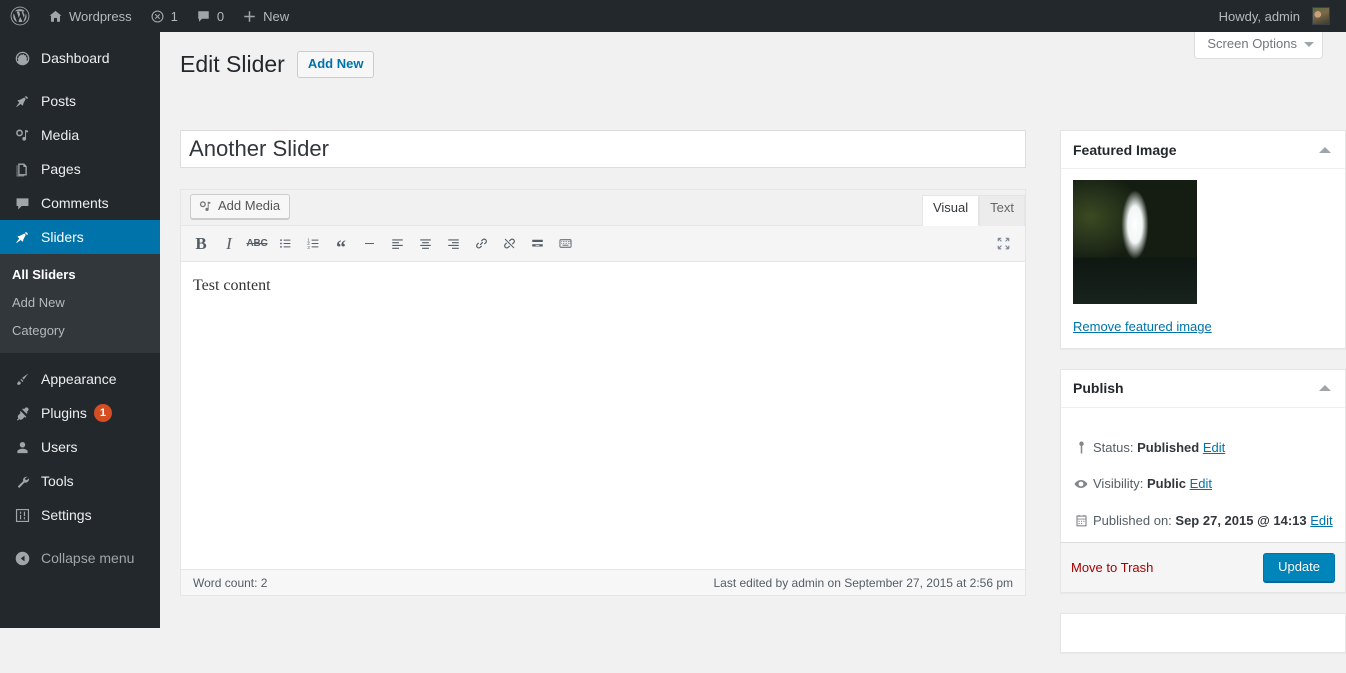  I want to click on sidebar-item-settings: Settings, so click(80, 515).